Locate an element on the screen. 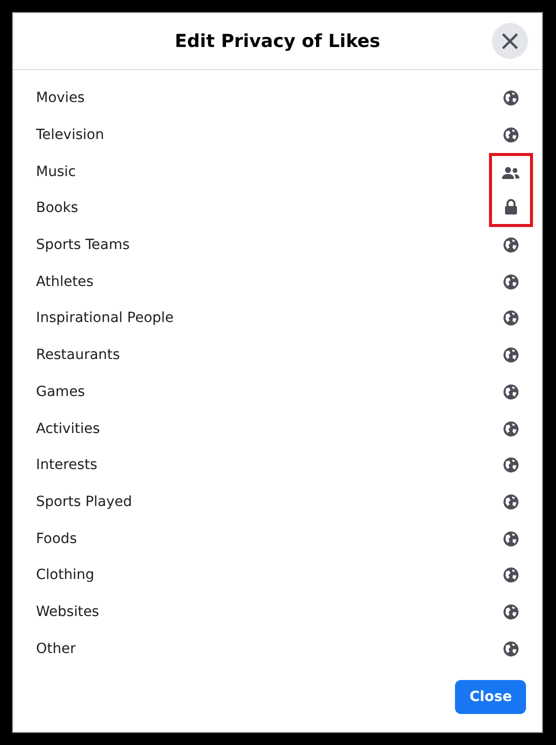  close-button: × is located at coordinates (510, 41).